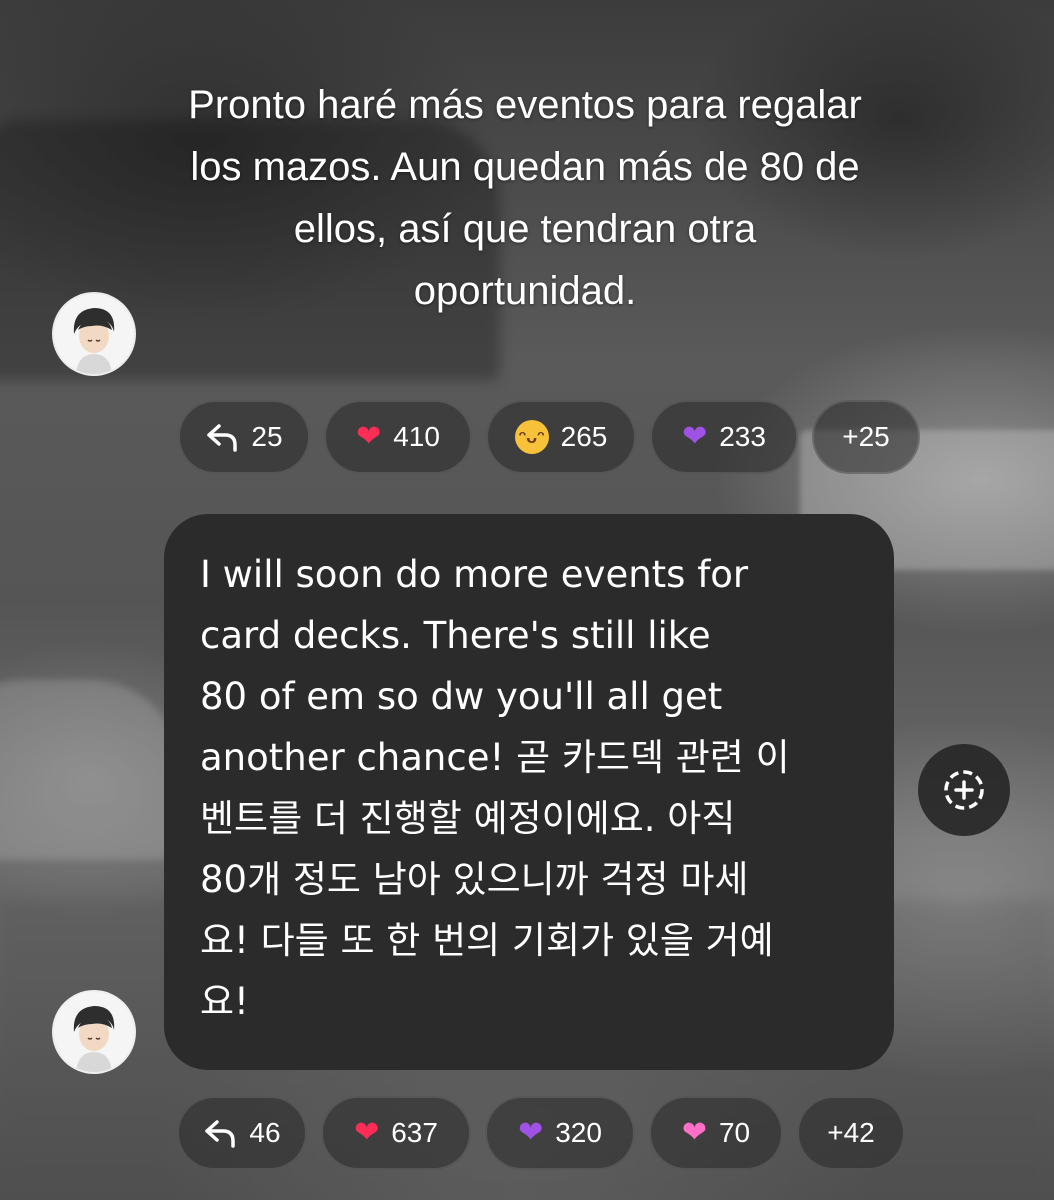  I want to click on reaction-count: 265, so click(584, 436).